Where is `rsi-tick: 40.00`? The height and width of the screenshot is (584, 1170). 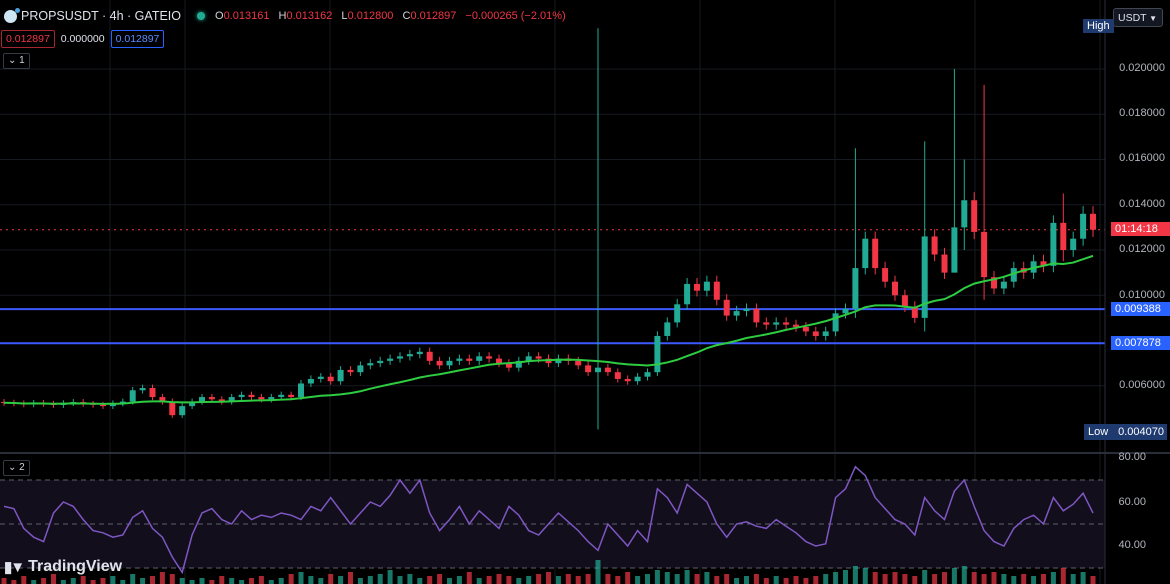 rsi-tick: 40.00 is located at coordinates (1132, 545).